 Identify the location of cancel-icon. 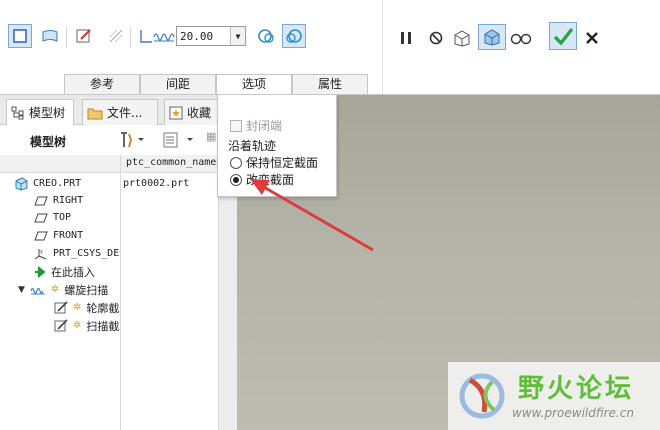
(592, 38).